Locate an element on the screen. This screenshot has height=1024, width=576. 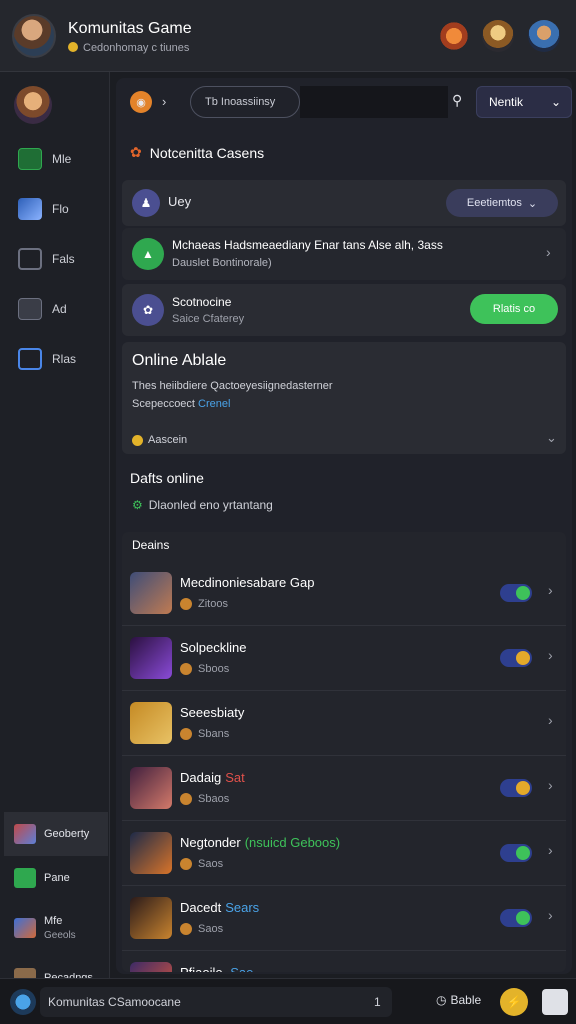
game-tag: Sears is located at coordinates (242, 907).